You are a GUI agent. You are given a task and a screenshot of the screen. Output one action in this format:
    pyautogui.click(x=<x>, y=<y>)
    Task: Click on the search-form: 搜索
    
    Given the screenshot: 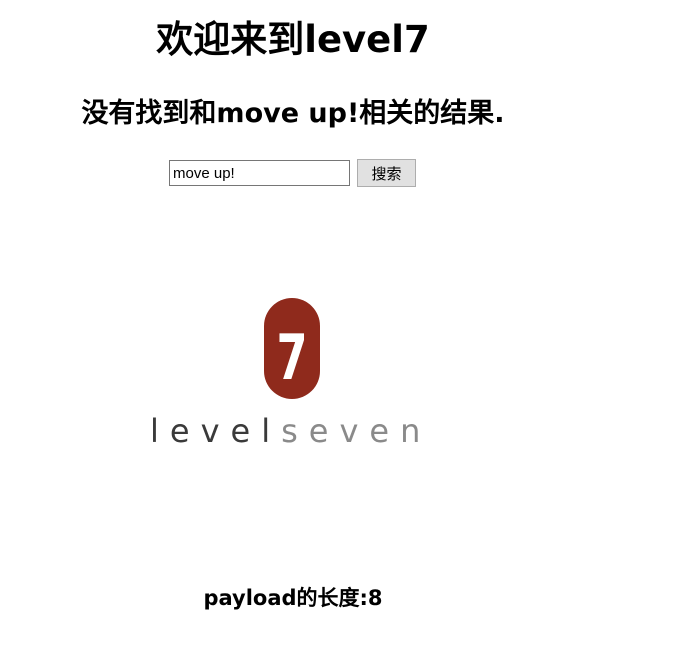 What is the action you would take?
    pyautogui.click(x=292, y=173)
    